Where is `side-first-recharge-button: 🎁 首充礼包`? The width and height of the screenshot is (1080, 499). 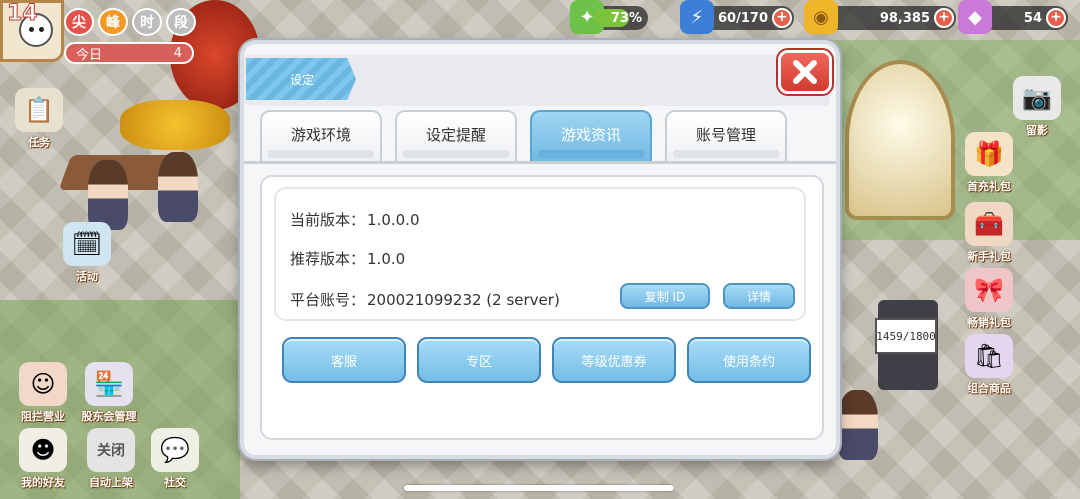
side-first-recharge-button: 🎁 首充礼包 is located at coordinates (989, 163).